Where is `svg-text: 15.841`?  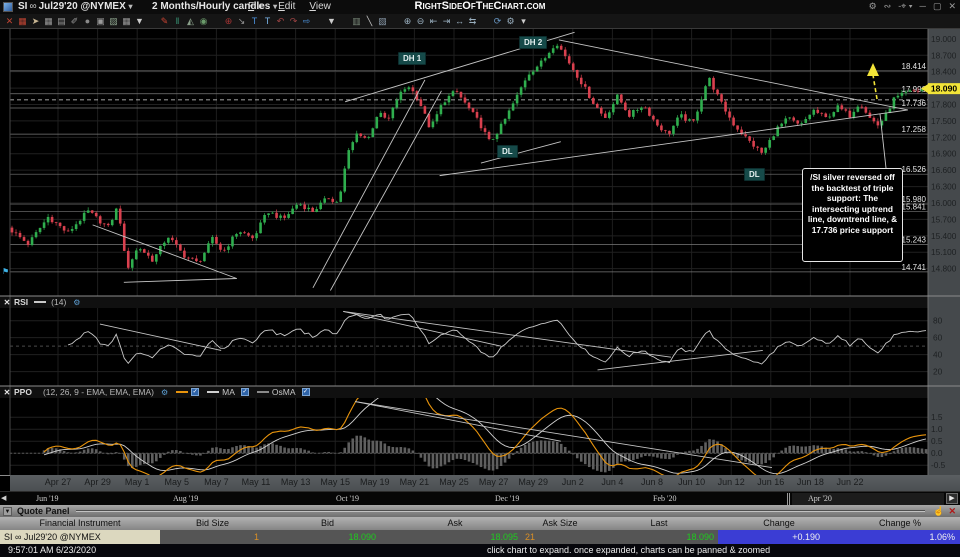 svg-text: 15.841 is located at coordinates (914, 207).